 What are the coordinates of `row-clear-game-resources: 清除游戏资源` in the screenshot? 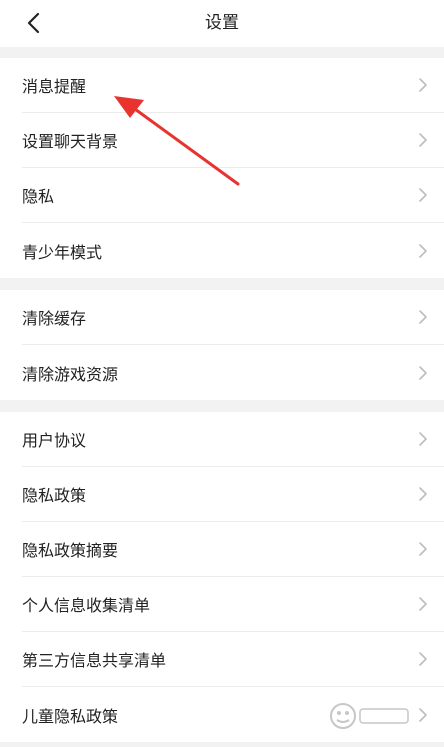 It's located at (233, 372).